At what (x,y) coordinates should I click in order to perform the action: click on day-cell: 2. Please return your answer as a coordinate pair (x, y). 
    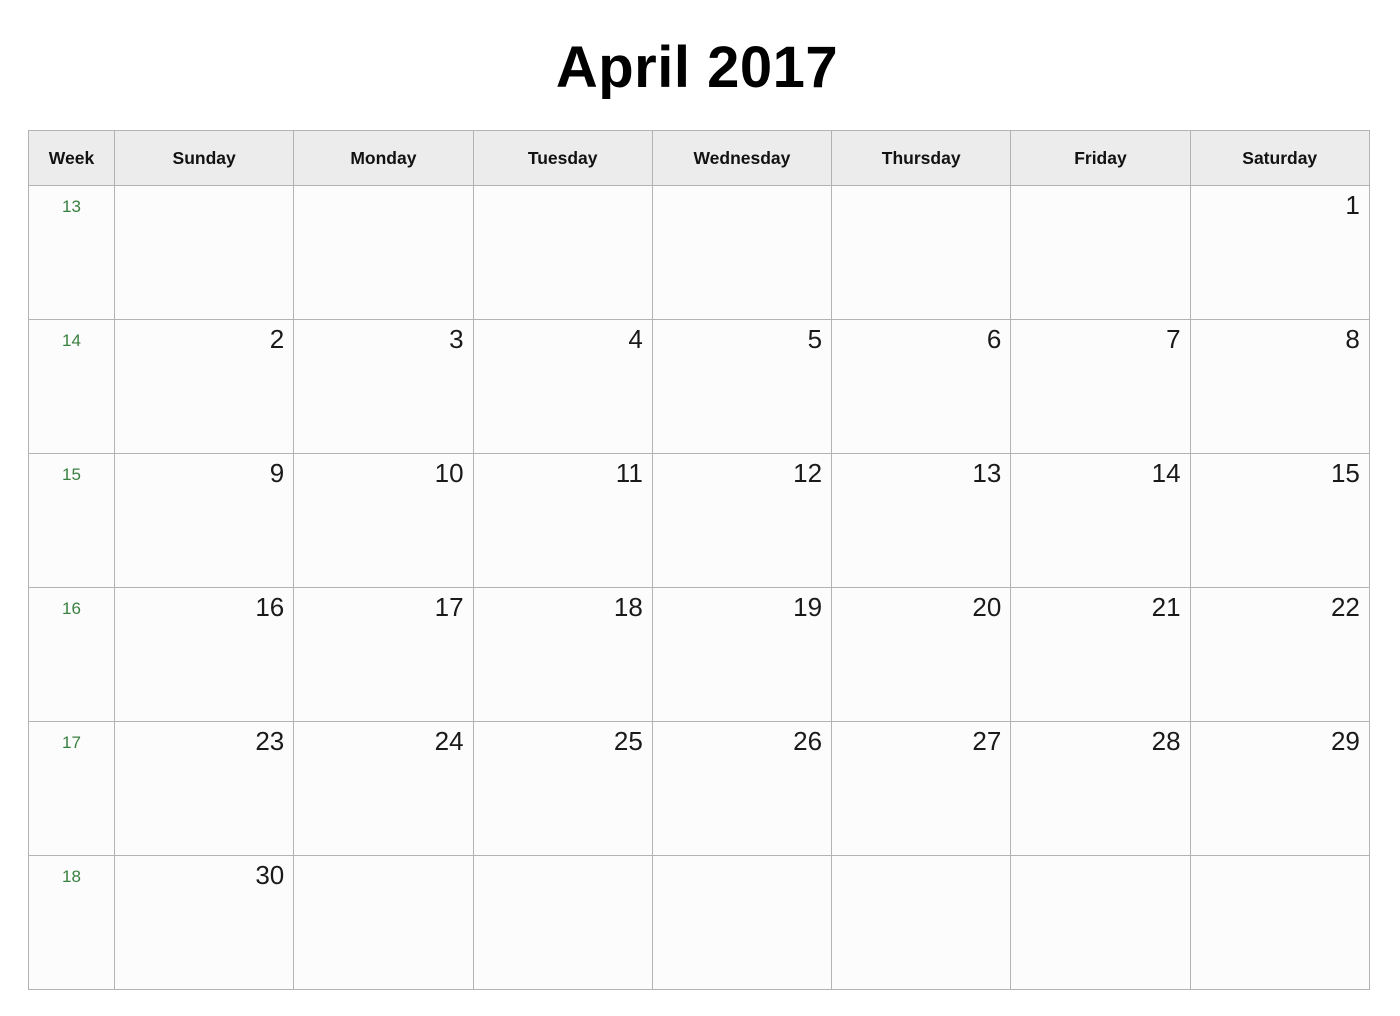
    Looking at the image, I should click on (204, 386).